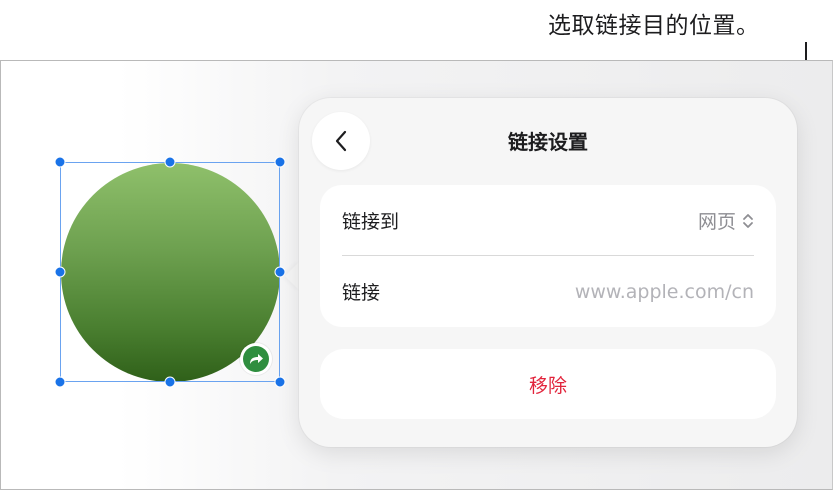  Describe the element at coordinates (280, 162) in the screenshot. I see `resize-handle-top-right` at that location.